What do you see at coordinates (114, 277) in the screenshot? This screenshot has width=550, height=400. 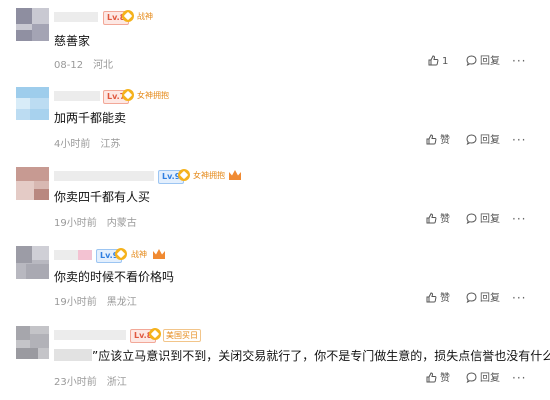 I see `comment-text: 你卖的时候不看价格吗` at bounding box center [114, 277].